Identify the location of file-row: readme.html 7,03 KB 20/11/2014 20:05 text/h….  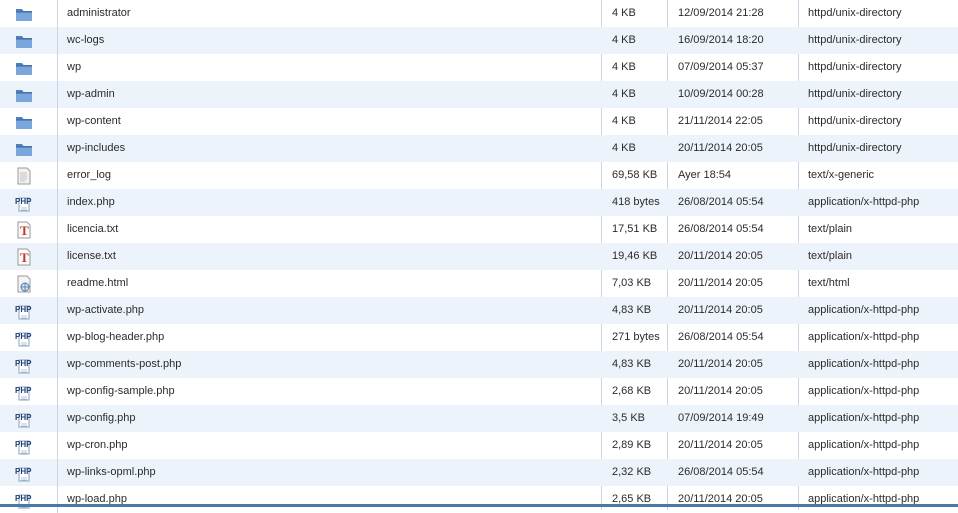
(479, 283).